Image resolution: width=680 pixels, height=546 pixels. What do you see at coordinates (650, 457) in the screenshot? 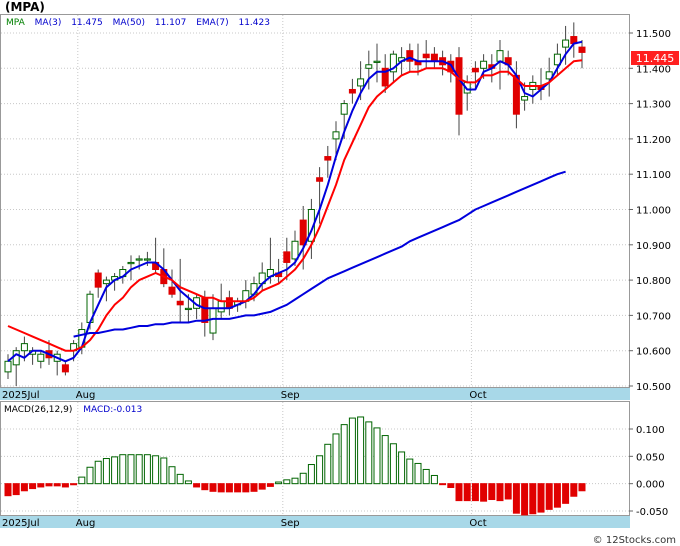
I see `macd-tick-label: 0.050` at bounding box center [650, 457].